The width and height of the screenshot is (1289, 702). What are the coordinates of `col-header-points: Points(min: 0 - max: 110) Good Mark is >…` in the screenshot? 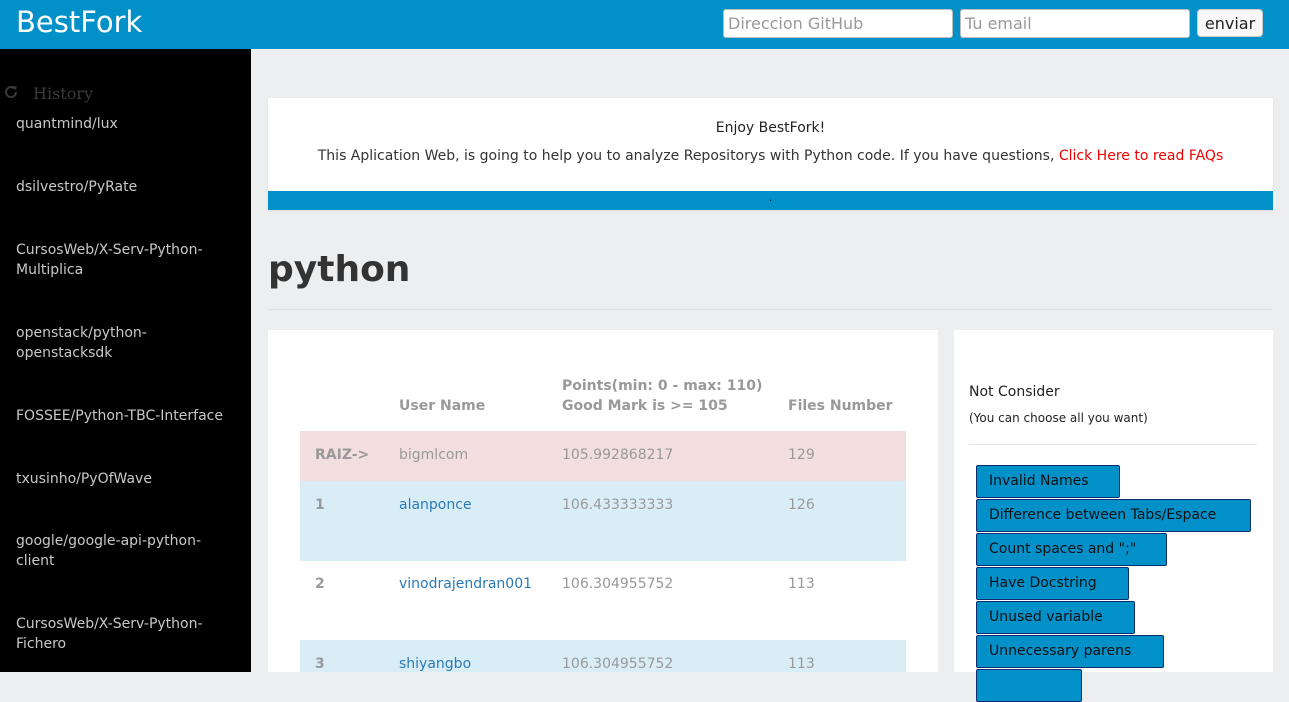 It's located at (662, 396).